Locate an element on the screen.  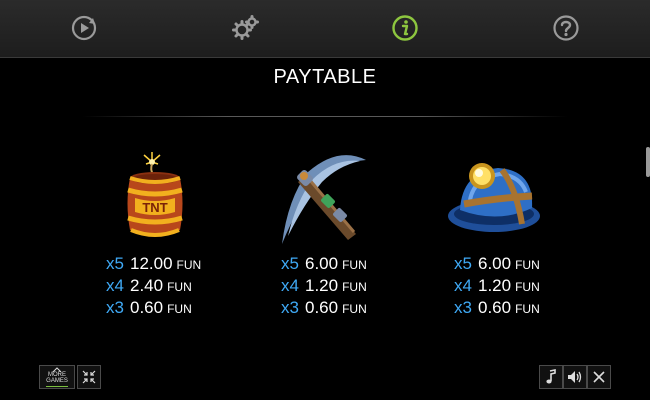
music-toggle-button is located at coordinates (551, 377).